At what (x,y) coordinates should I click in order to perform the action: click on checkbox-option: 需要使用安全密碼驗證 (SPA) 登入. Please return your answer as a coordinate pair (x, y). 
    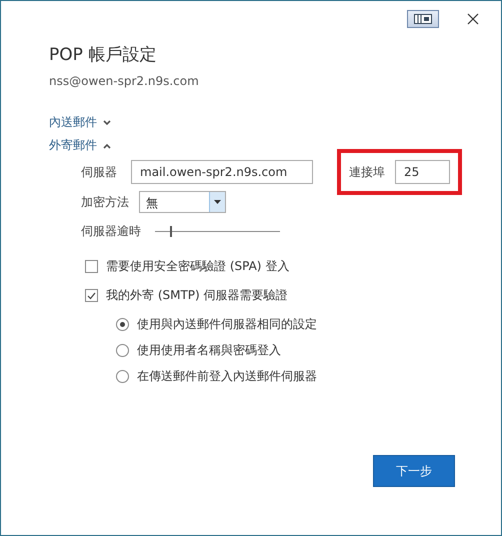
    Looking at the image, I should click on (293, 266).